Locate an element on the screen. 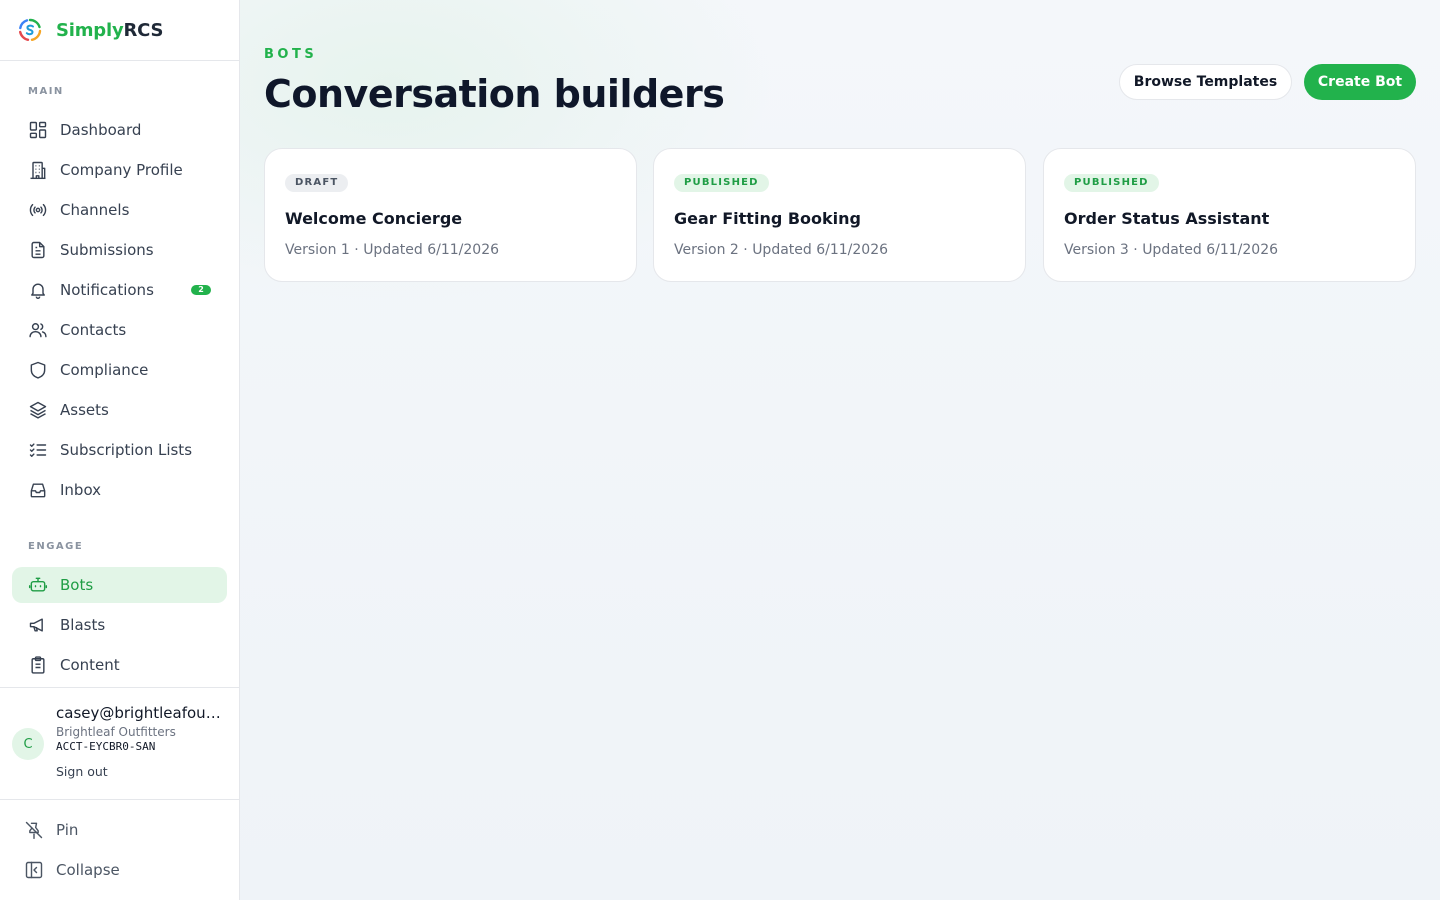  bot-name: Order Status Assistant is located at coordinates (1167, 218).